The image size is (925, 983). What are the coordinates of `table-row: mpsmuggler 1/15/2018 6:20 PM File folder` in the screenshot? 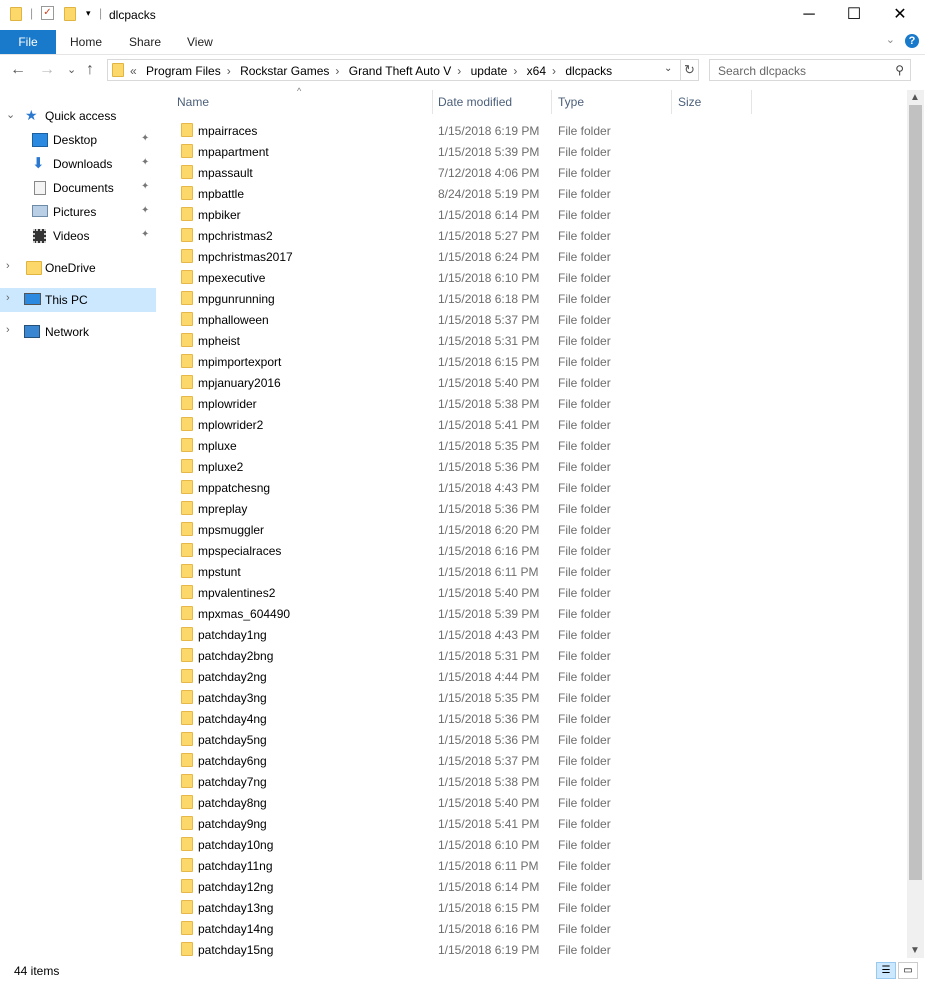 It's located at (532, 529).